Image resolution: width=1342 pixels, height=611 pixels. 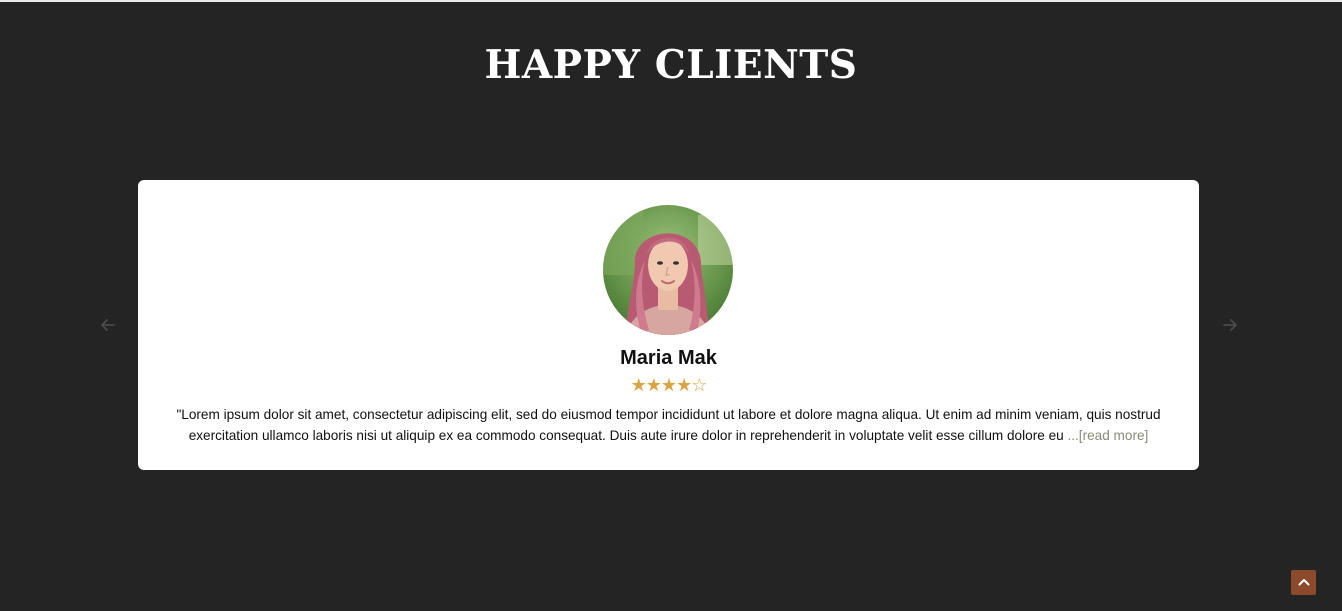 I want to click on arrow-left-icon, so click(x=108, y=325).